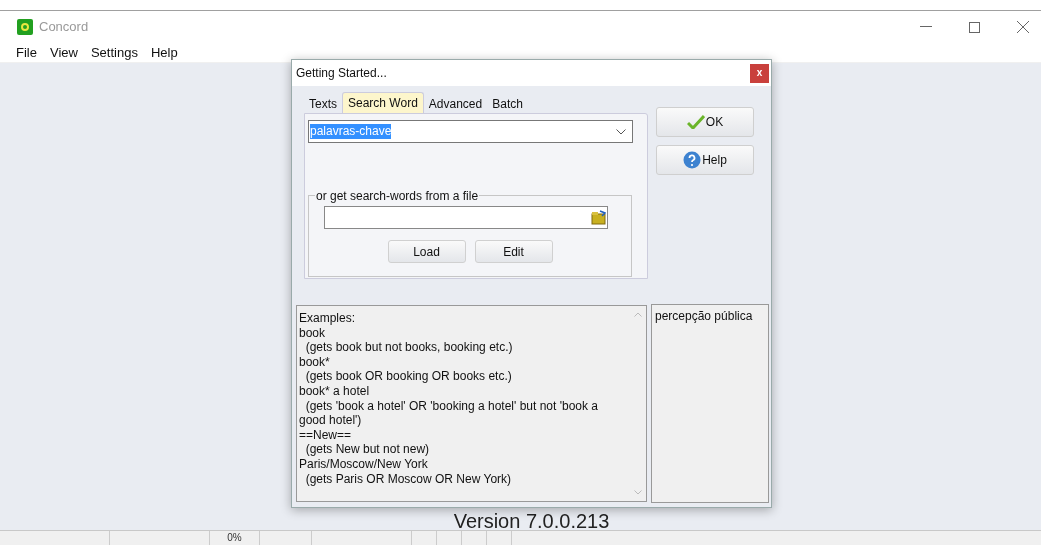  I want to click on chevron-down-icon, so click(621, 131).